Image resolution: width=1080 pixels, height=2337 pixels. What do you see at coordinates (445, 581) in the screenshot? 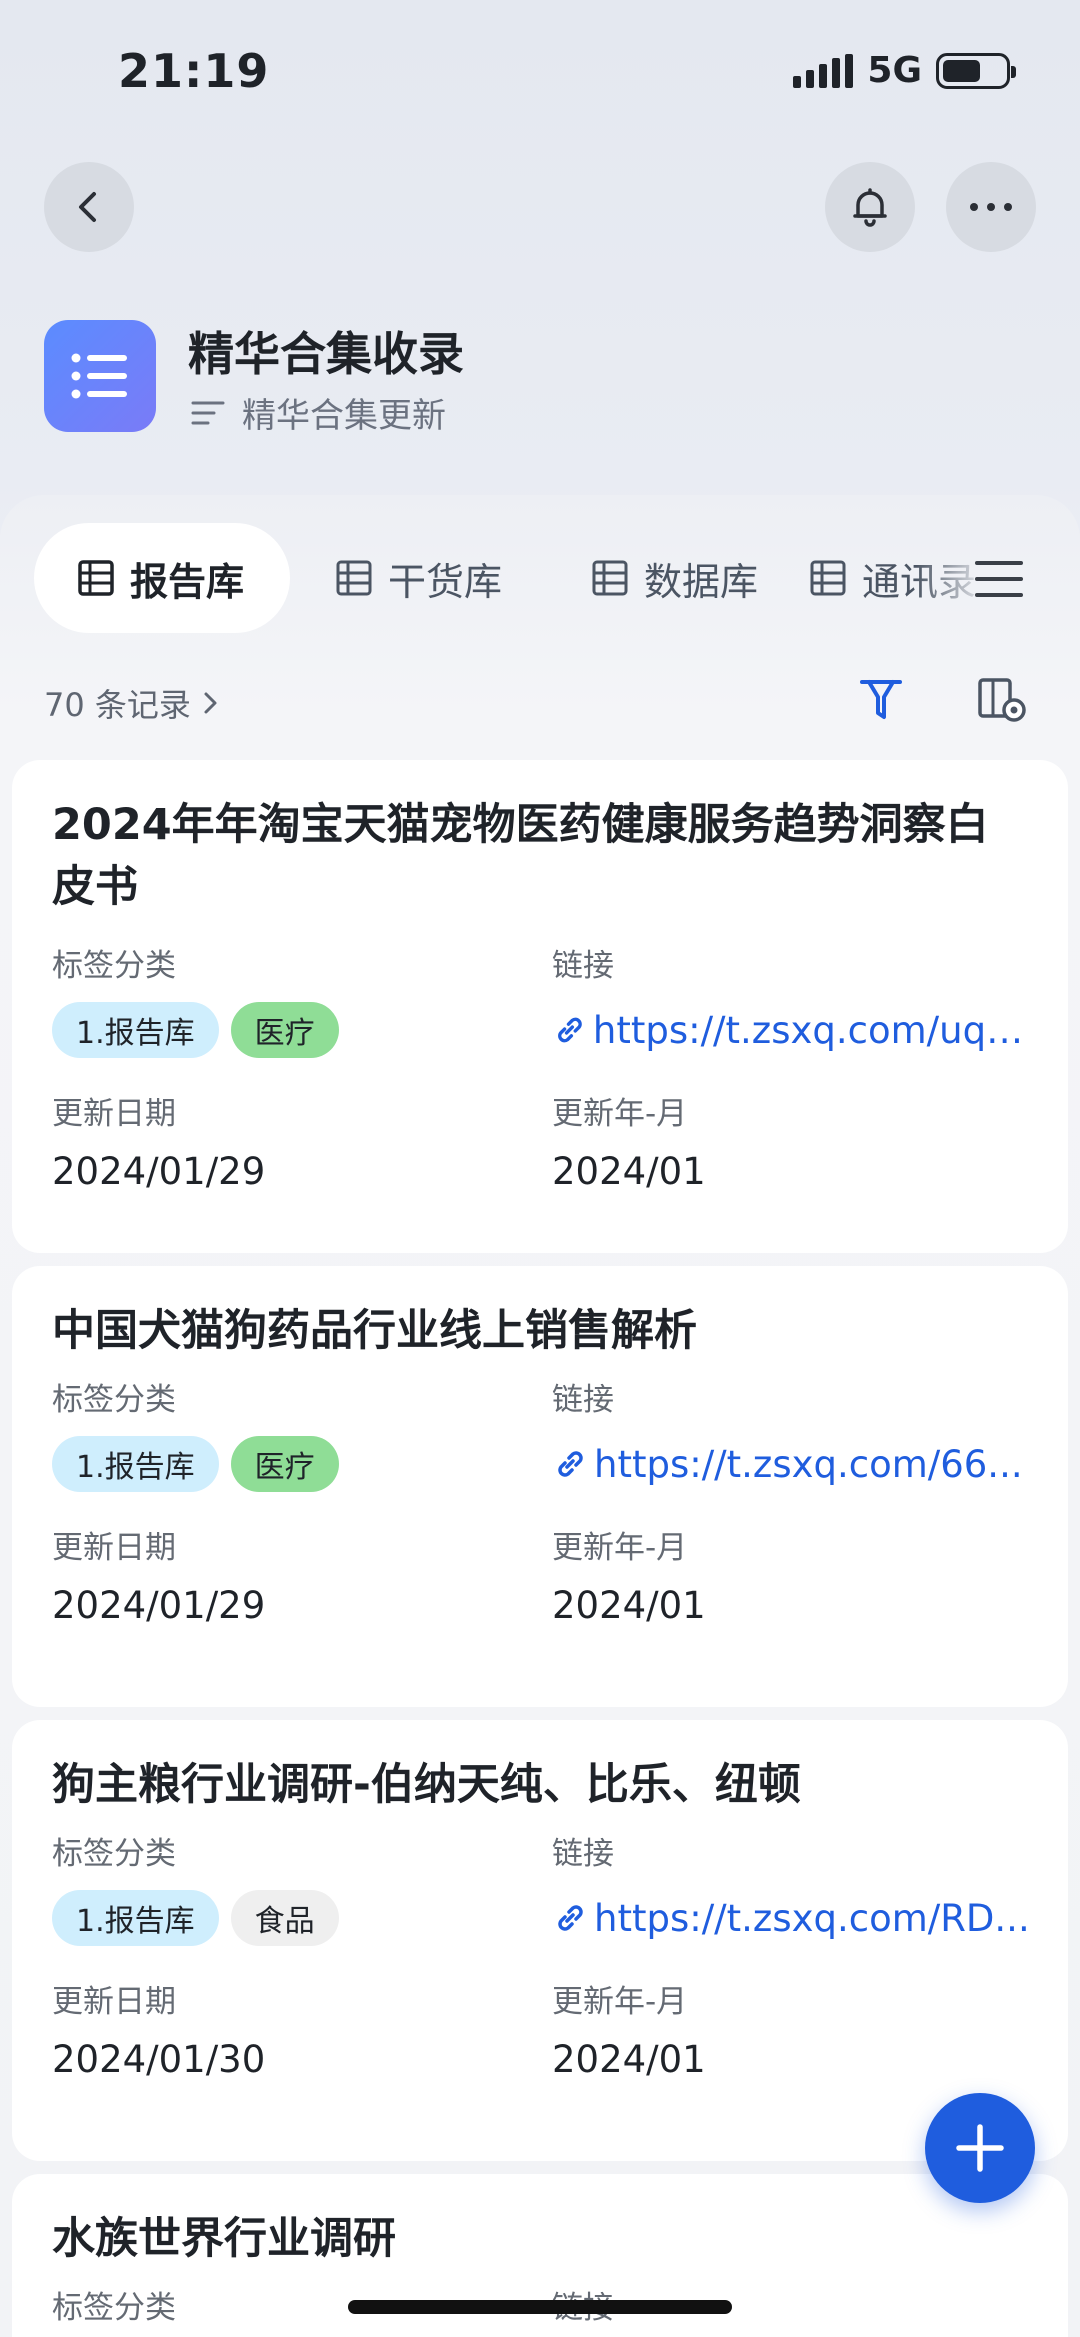
I see `tab-label: 干货库` at bounding box center [445, 581].